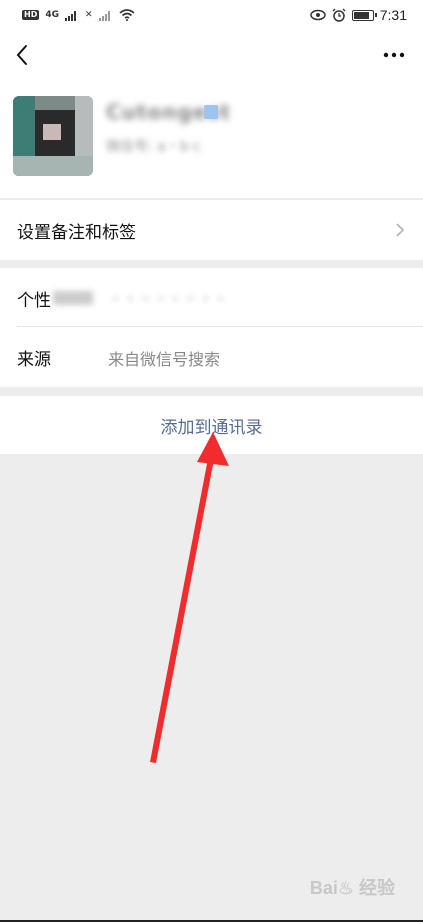 The image size is (423, 922). What do you see at coordinates (76, 232) in the screenshot?
I see `remark-tags-label: 设置备注和标签` at bounding box center [76, 232].